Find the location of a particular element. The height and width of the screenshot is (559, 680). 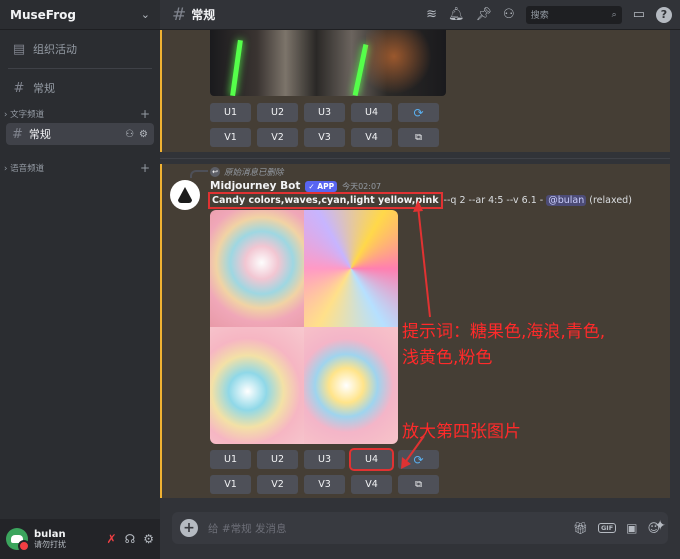

gif-icon: GIF is located at coordinates (607, 528).